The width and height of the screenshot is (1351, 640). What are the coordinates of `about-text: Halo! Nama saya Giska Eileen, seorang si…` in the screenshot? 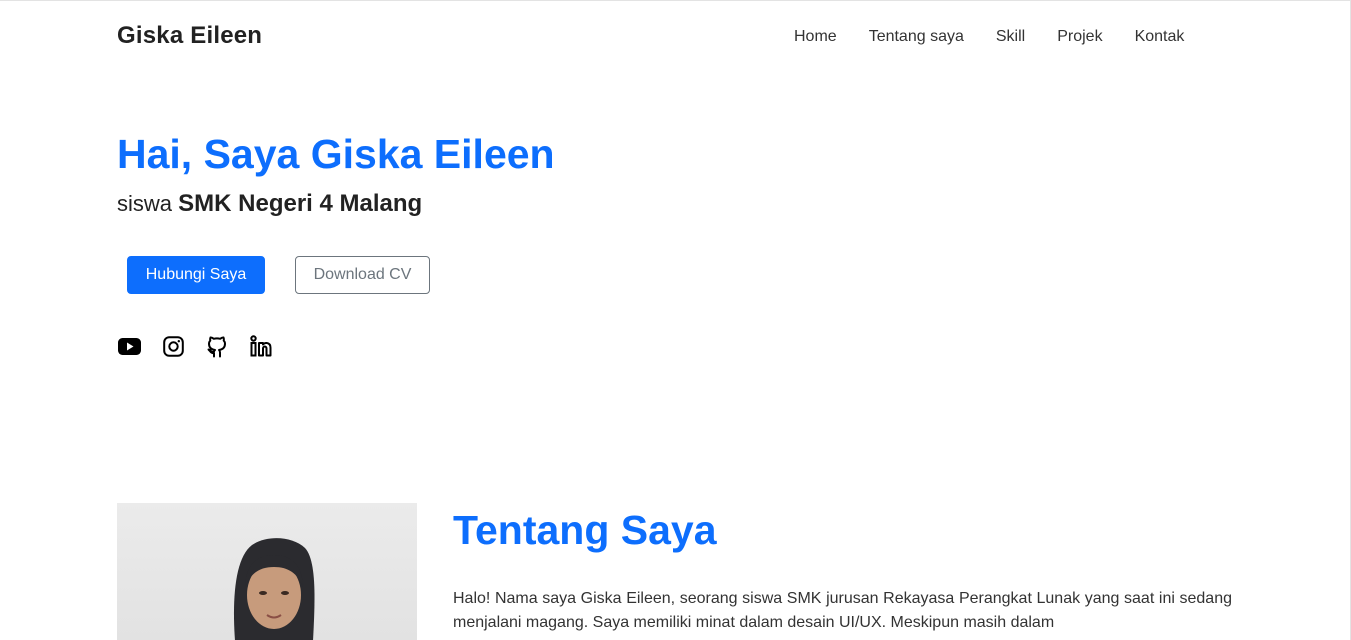 It's located at (842, 610).